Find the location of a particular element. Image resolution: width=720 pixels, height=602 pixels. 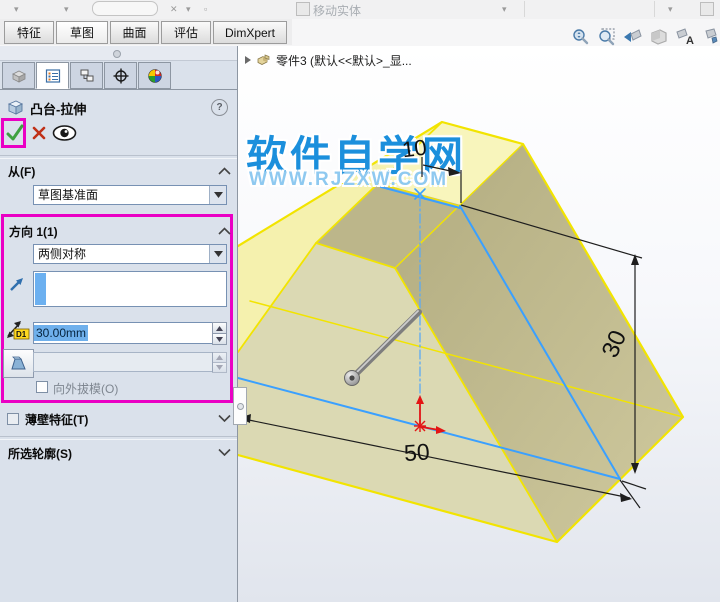

tab-features-label: 特征 is located at coordinates (28, 33).